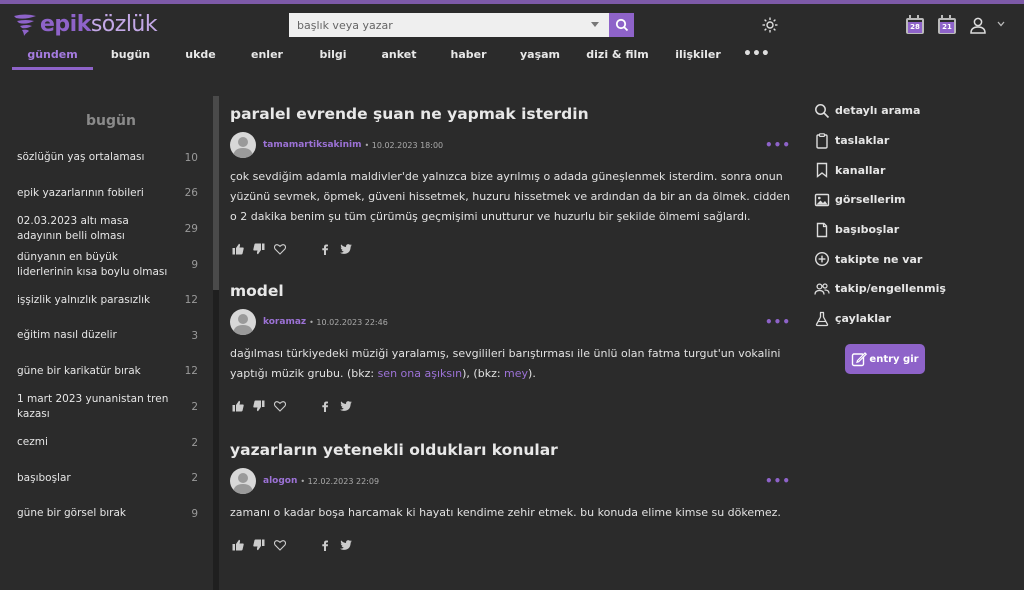 This screenshot has height=590, width=1024. Describe the element at coordinates (403, 145) in the screenshot. I see `entry-date: • 10.02.2023 18:00` at that location.